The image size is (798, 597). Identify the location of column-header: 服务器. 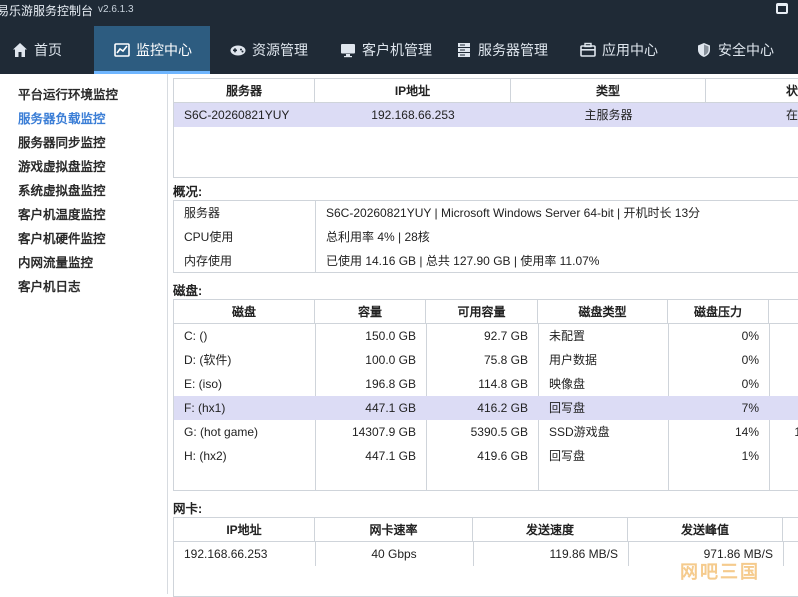
(244, 91).